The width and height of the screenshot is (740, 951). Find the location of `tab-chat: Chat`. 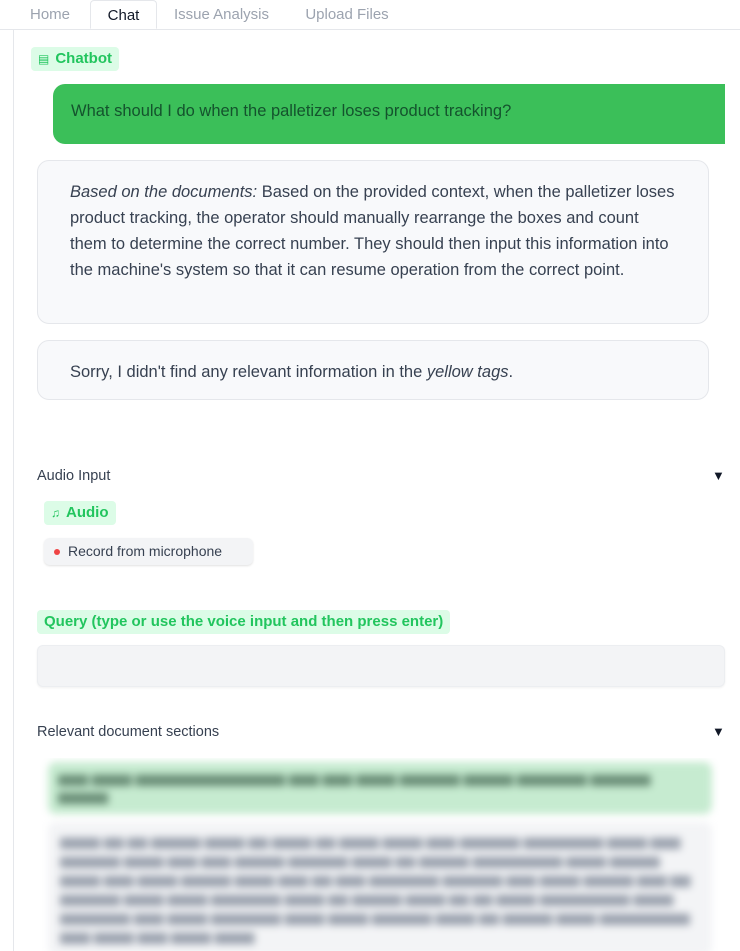

tab-chat: Chat is located at coordinates (123, 14).